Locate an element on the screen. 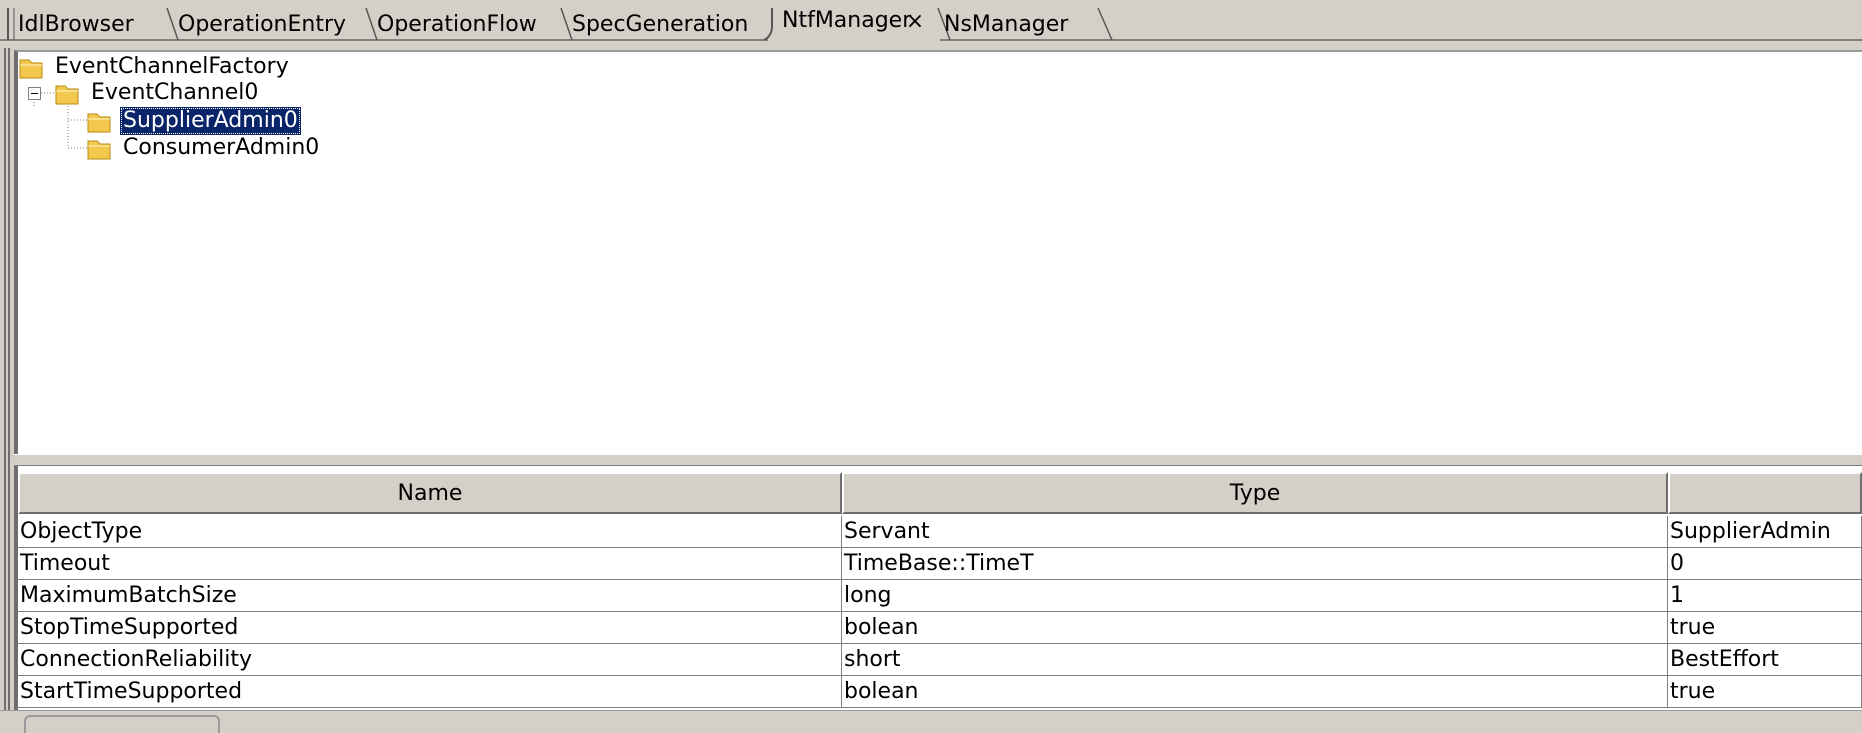  table-row: ConnectionReliability short BestEffort is located at coordinates (940, 660).